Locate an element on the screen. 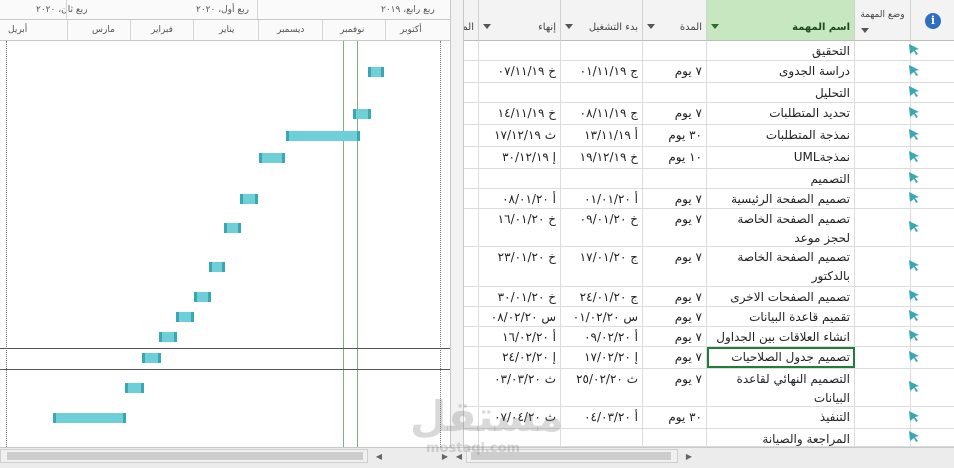 The height and width of the screenshot is (468, 954). task-name-cell: التنفيذ is located at coordinates (781, 417).